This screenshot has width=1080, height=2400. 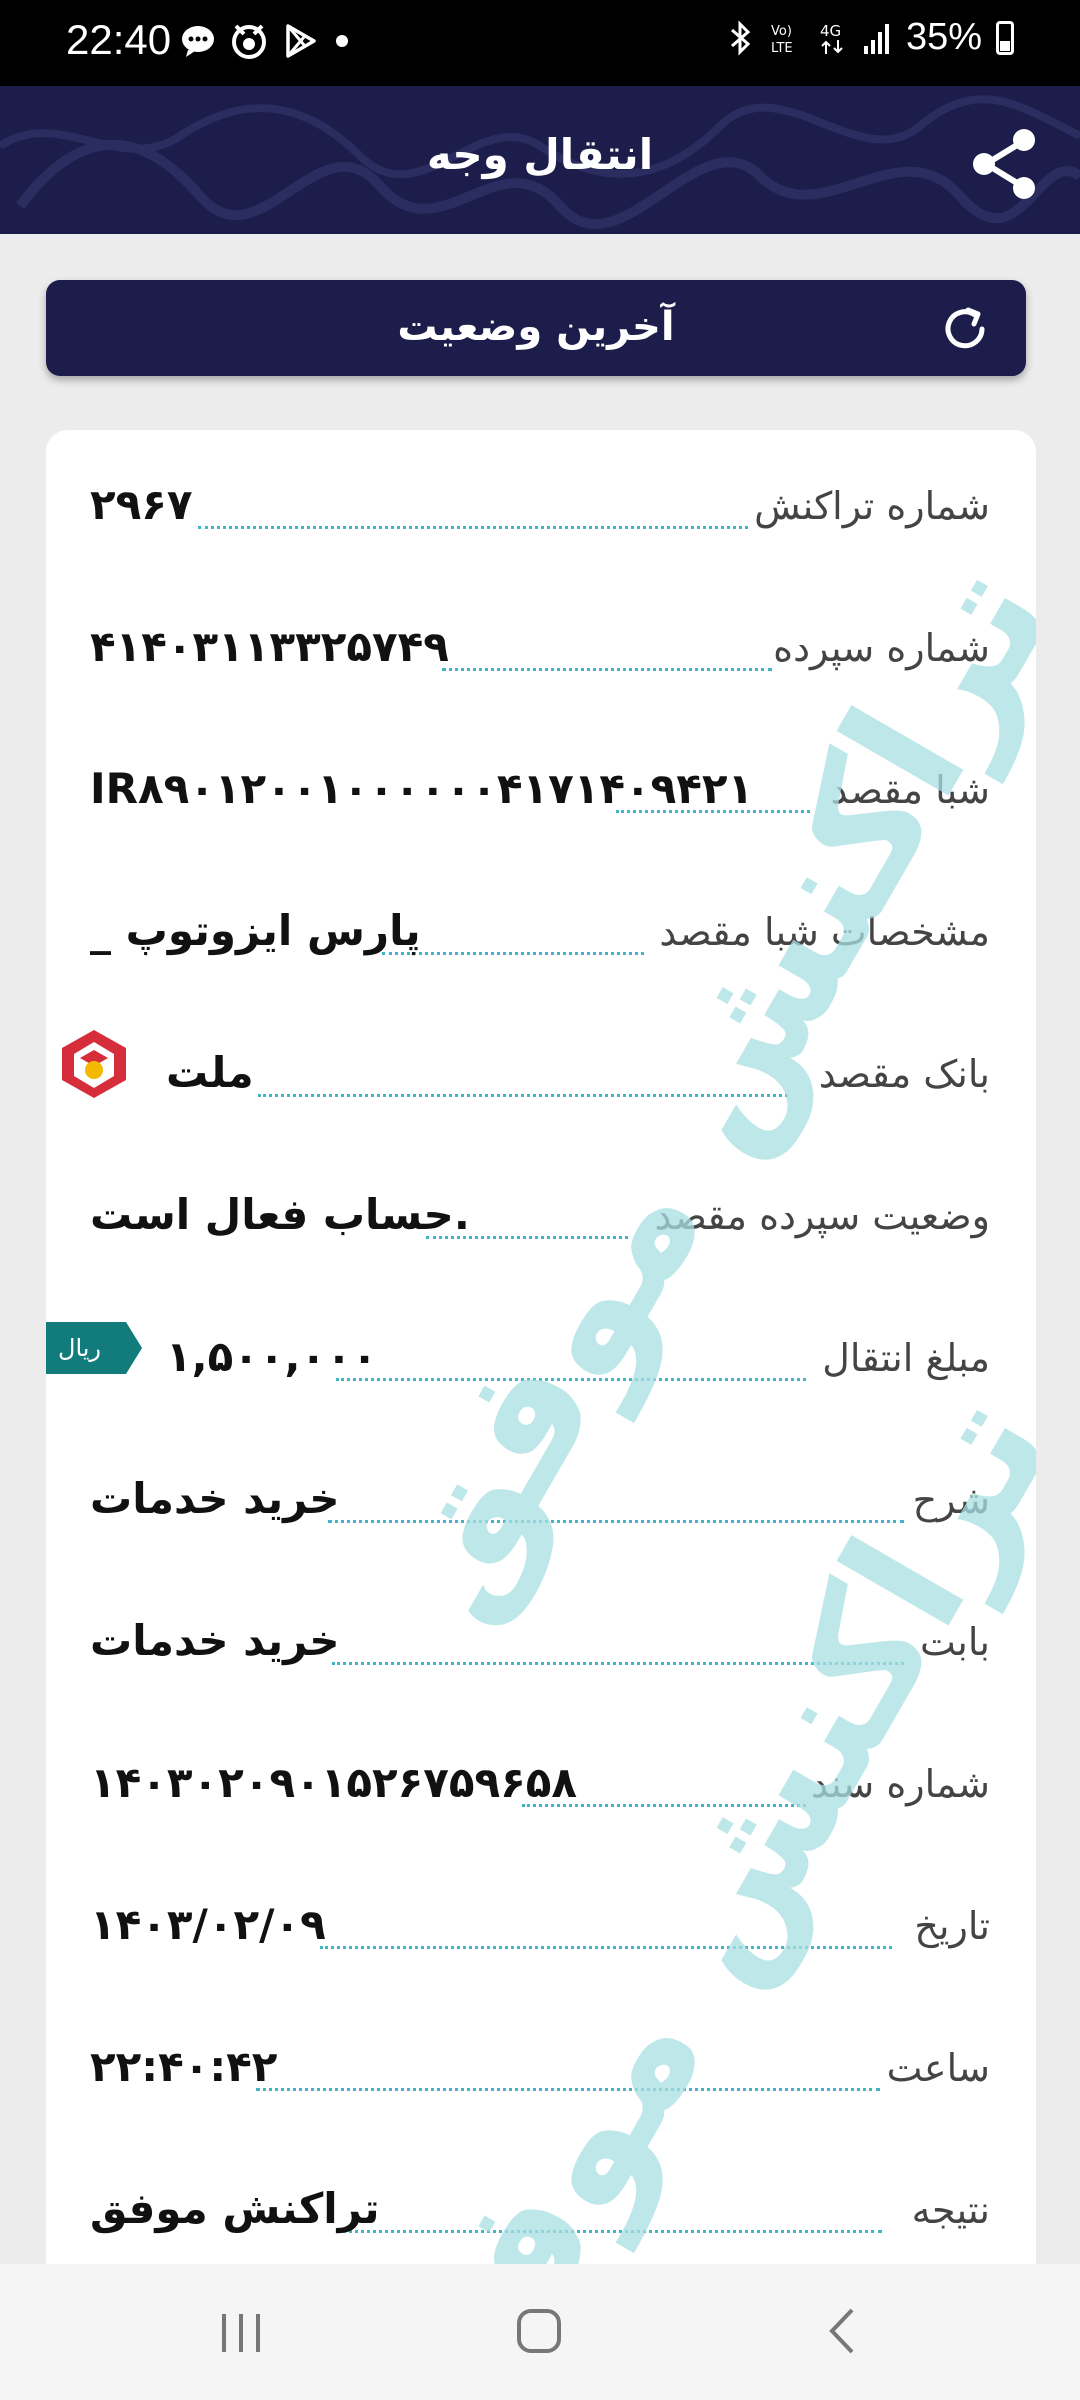 What do you see at coordinates (119, 39) in the screenshot?
I see `status-time: 22:40` at bounding box center [119, 39].